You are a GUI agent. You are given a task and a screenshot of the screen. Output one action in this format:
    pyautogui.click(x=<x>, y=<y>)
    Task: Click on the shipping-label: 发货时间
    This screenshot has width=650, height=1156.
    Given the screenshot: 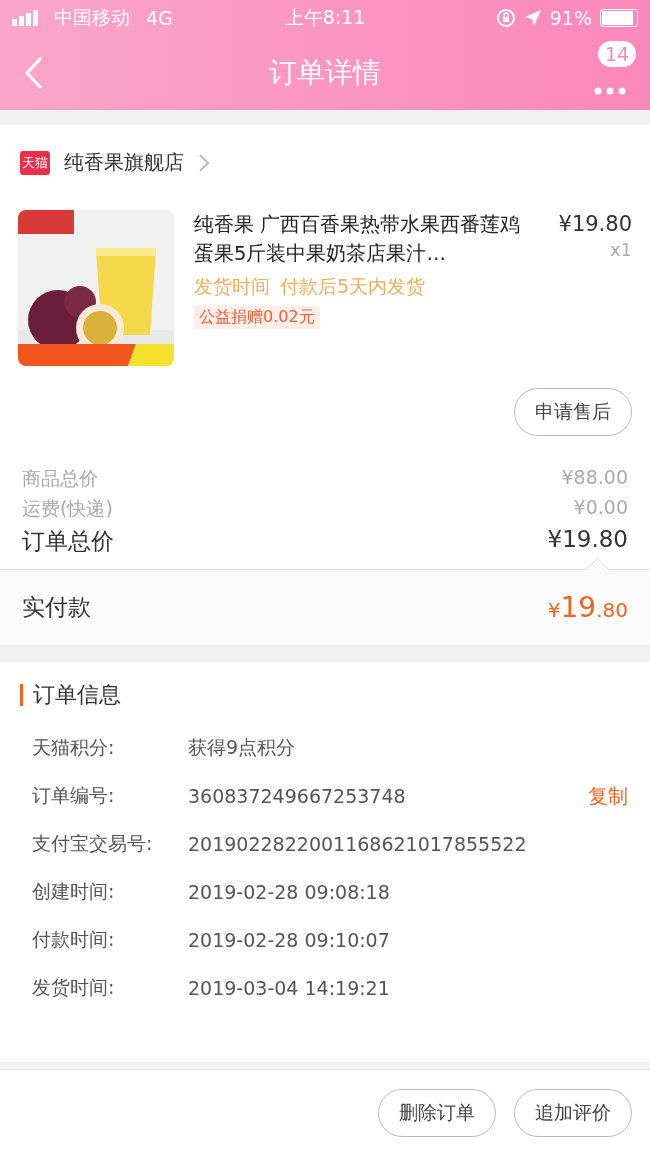 What is the action you would take?
    pyautogui.click(x=232, y=286)
    